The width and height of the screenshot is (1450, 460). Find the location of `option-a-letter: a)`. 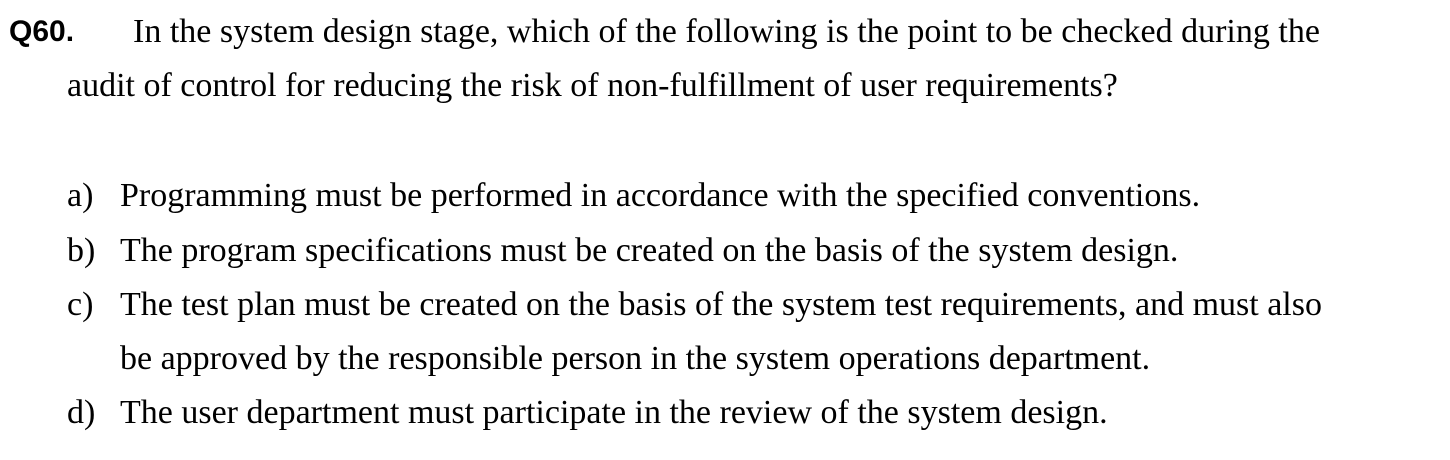

option-a-letter: a) is located at coordinates (80, 195).